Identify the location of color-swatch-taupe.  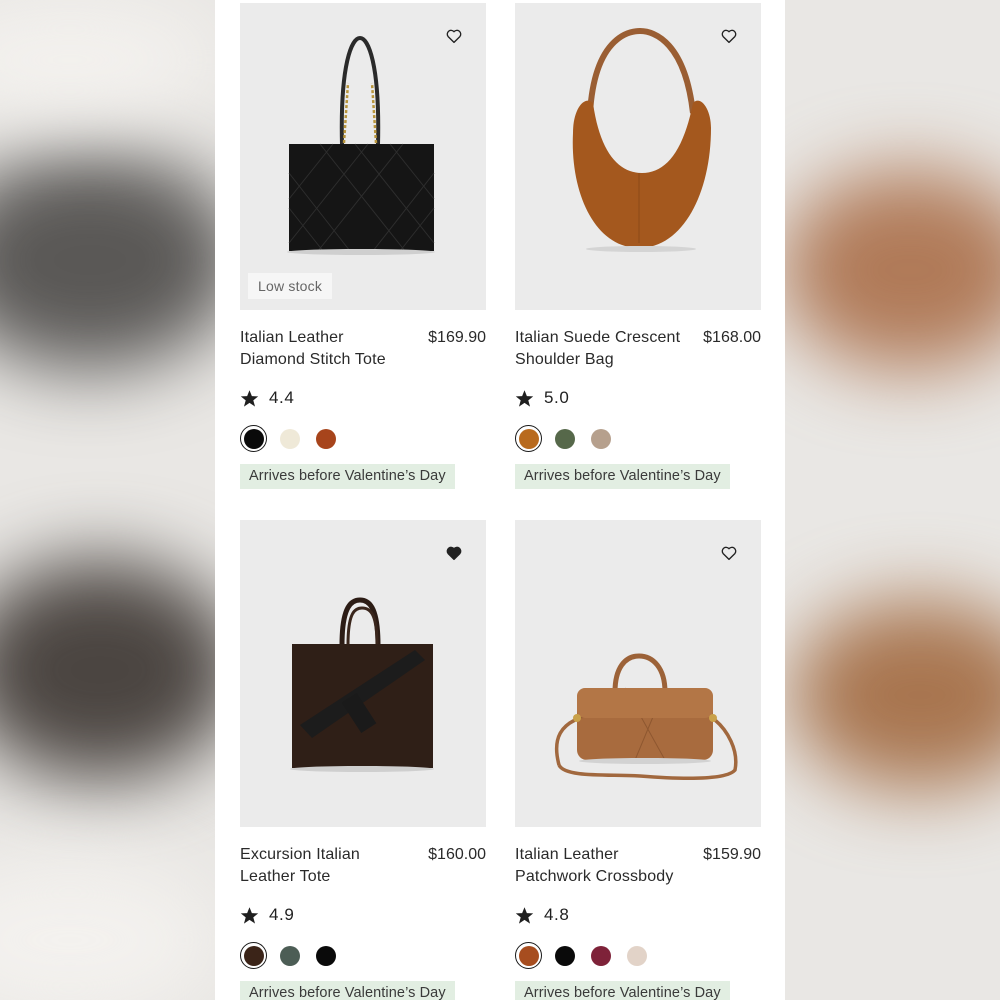
(600, 438).